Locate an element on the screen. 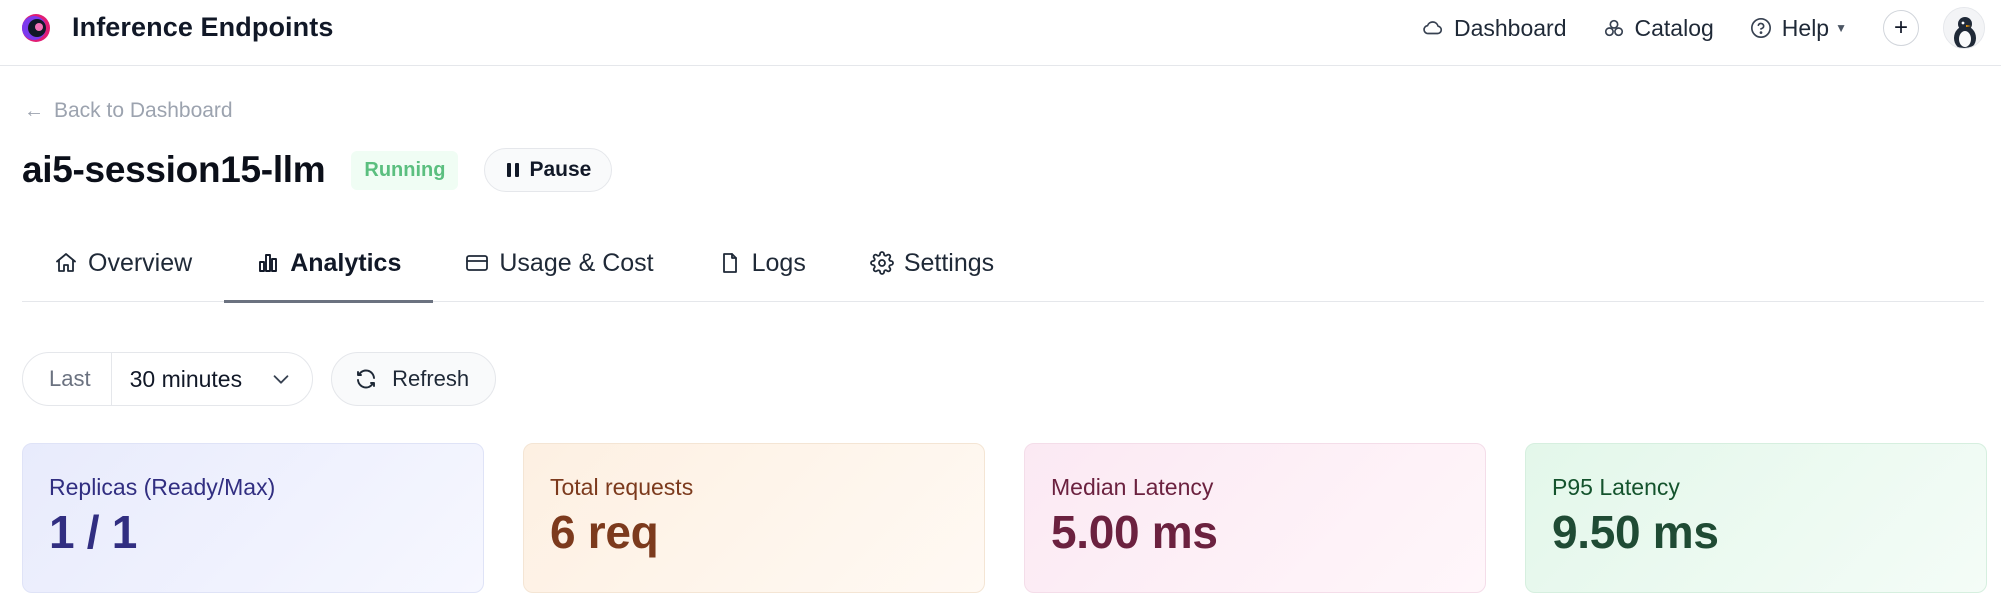 This screenshot has width=2001, height=604. refresh-button: Refresh is located at coordinates (414, 379).